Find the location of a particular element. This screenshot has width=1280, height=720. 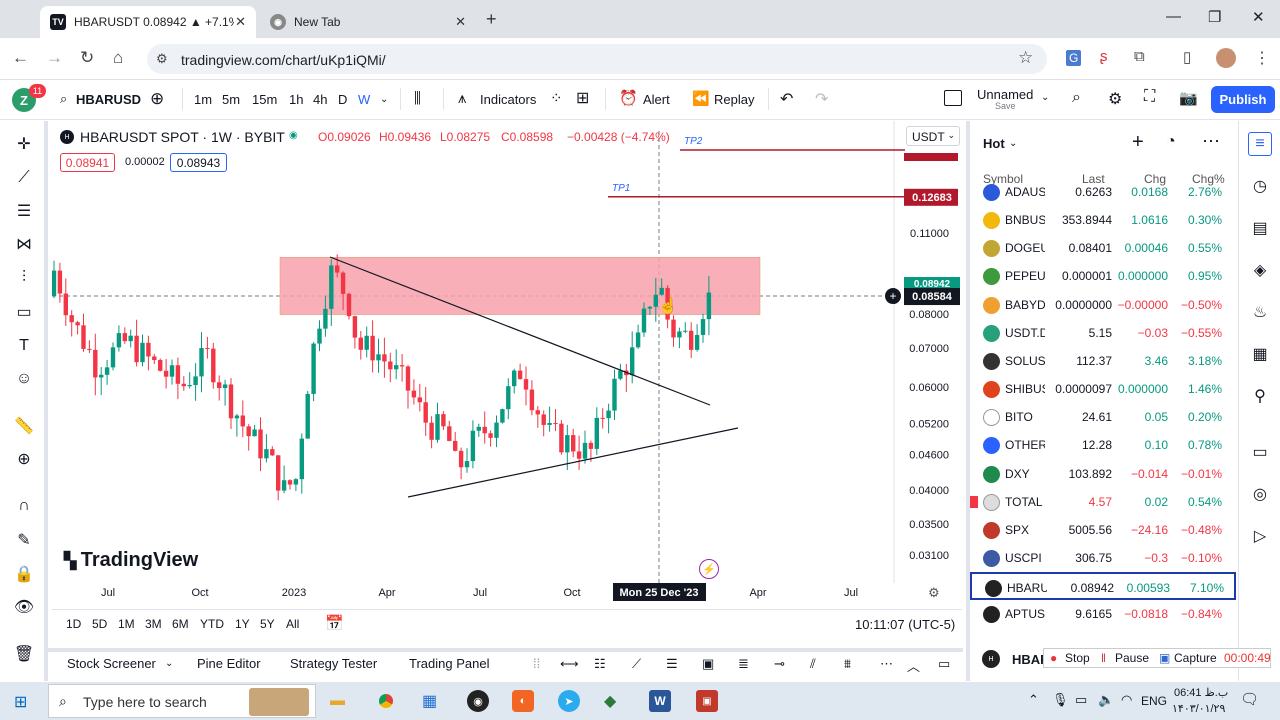

extension-icon: ʂ is located at coordinates (1104, 56).